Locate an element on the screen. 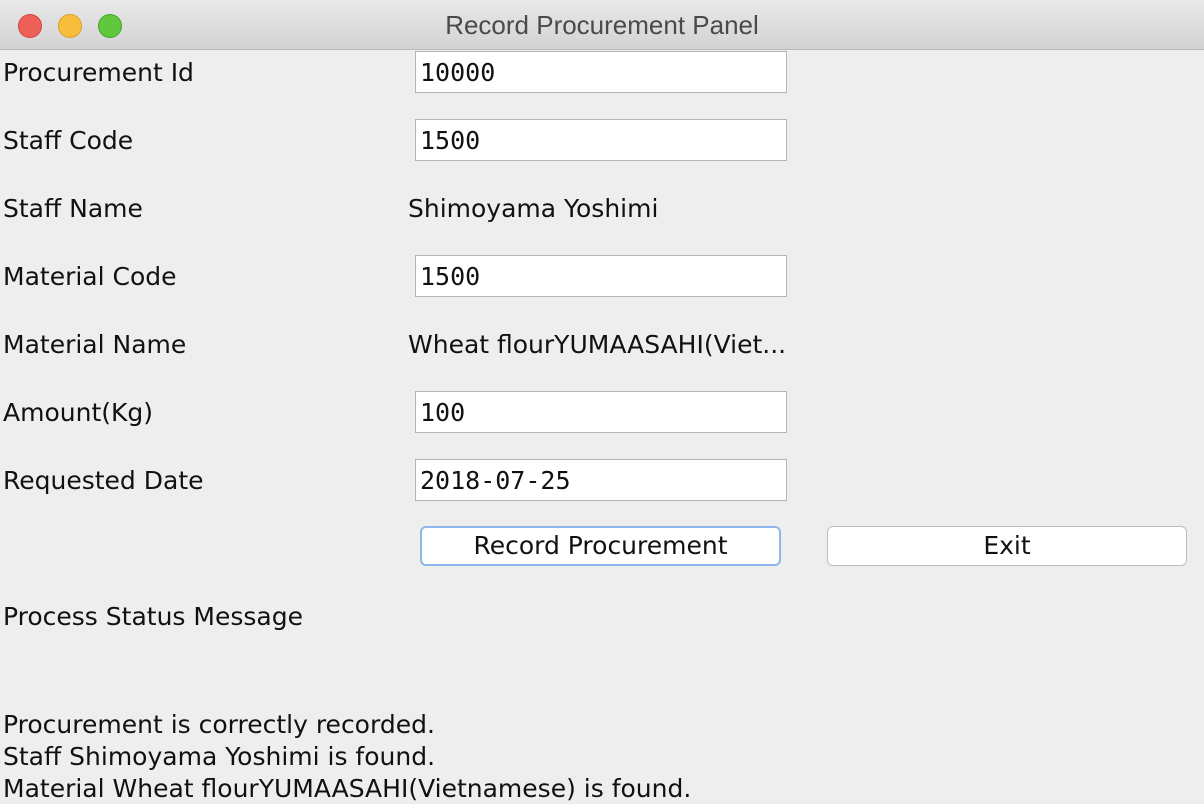 The width and height of the screenshot is (1204, 804). staff-name-label: Staff Name is located at coordinates (73, 208).